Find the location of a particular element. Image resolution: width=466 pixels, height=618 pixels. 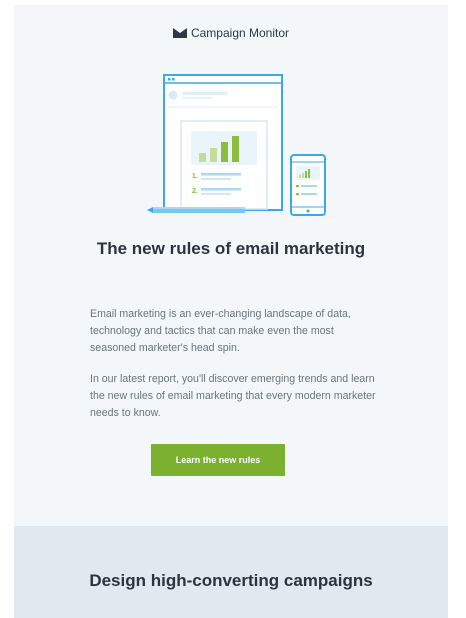

envelope-logo-icon is located at coordinates (179, 33).